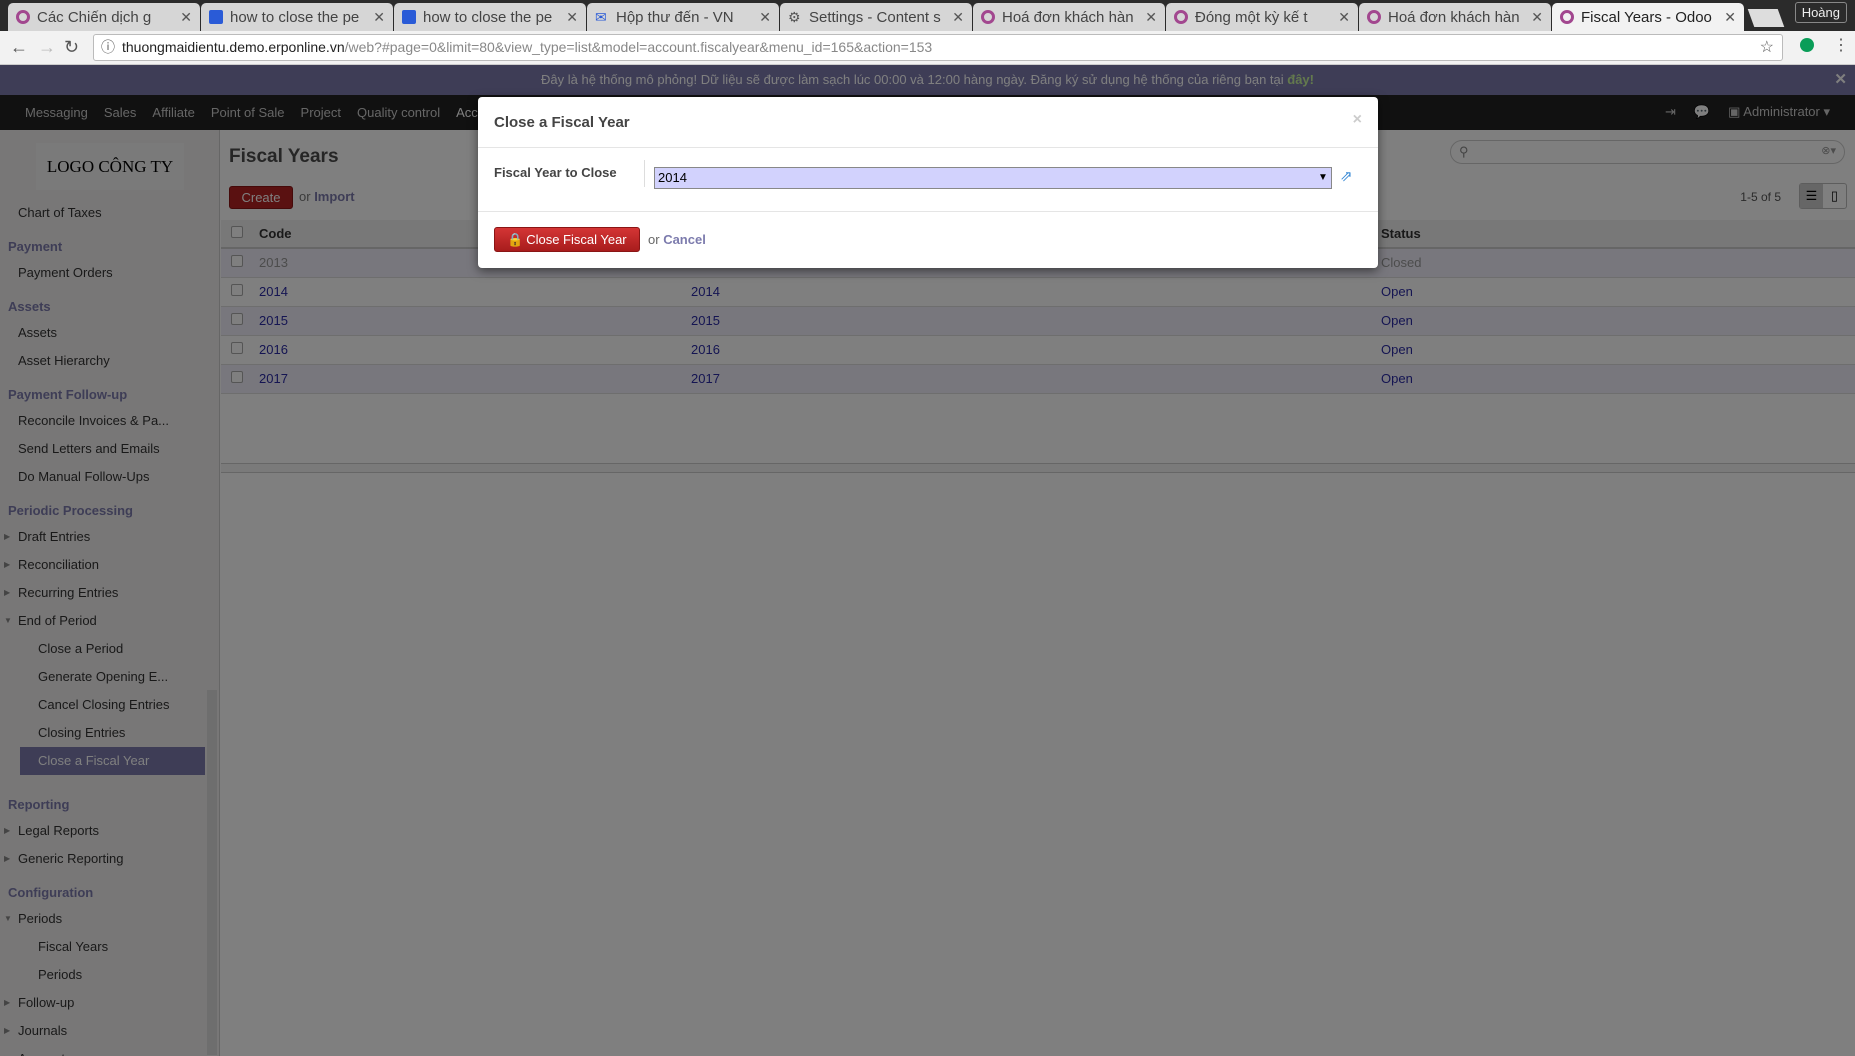 The image size is (1855, 1056). I want to click on back-icon: ←, so click(19, 47).